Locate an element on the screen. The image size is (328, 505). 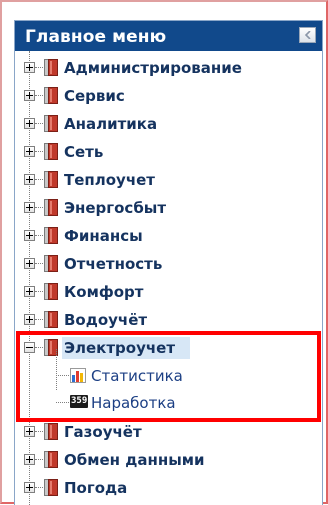
tree-node: Энергосбыт is located at coordinates (168, 209).